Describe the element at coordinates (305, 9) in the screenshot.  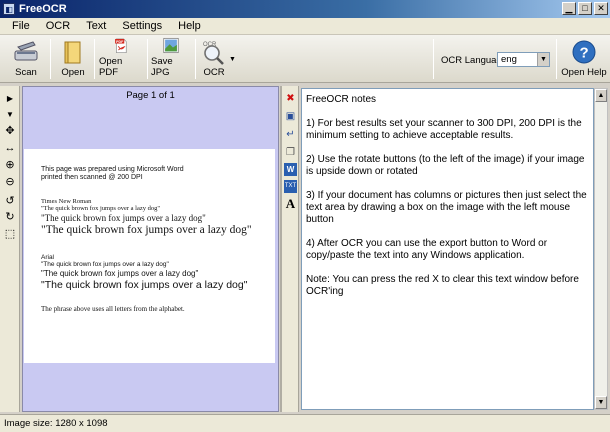
I see `title-bar: ◧ FreeOCR ▁ □ ✕` at that location.